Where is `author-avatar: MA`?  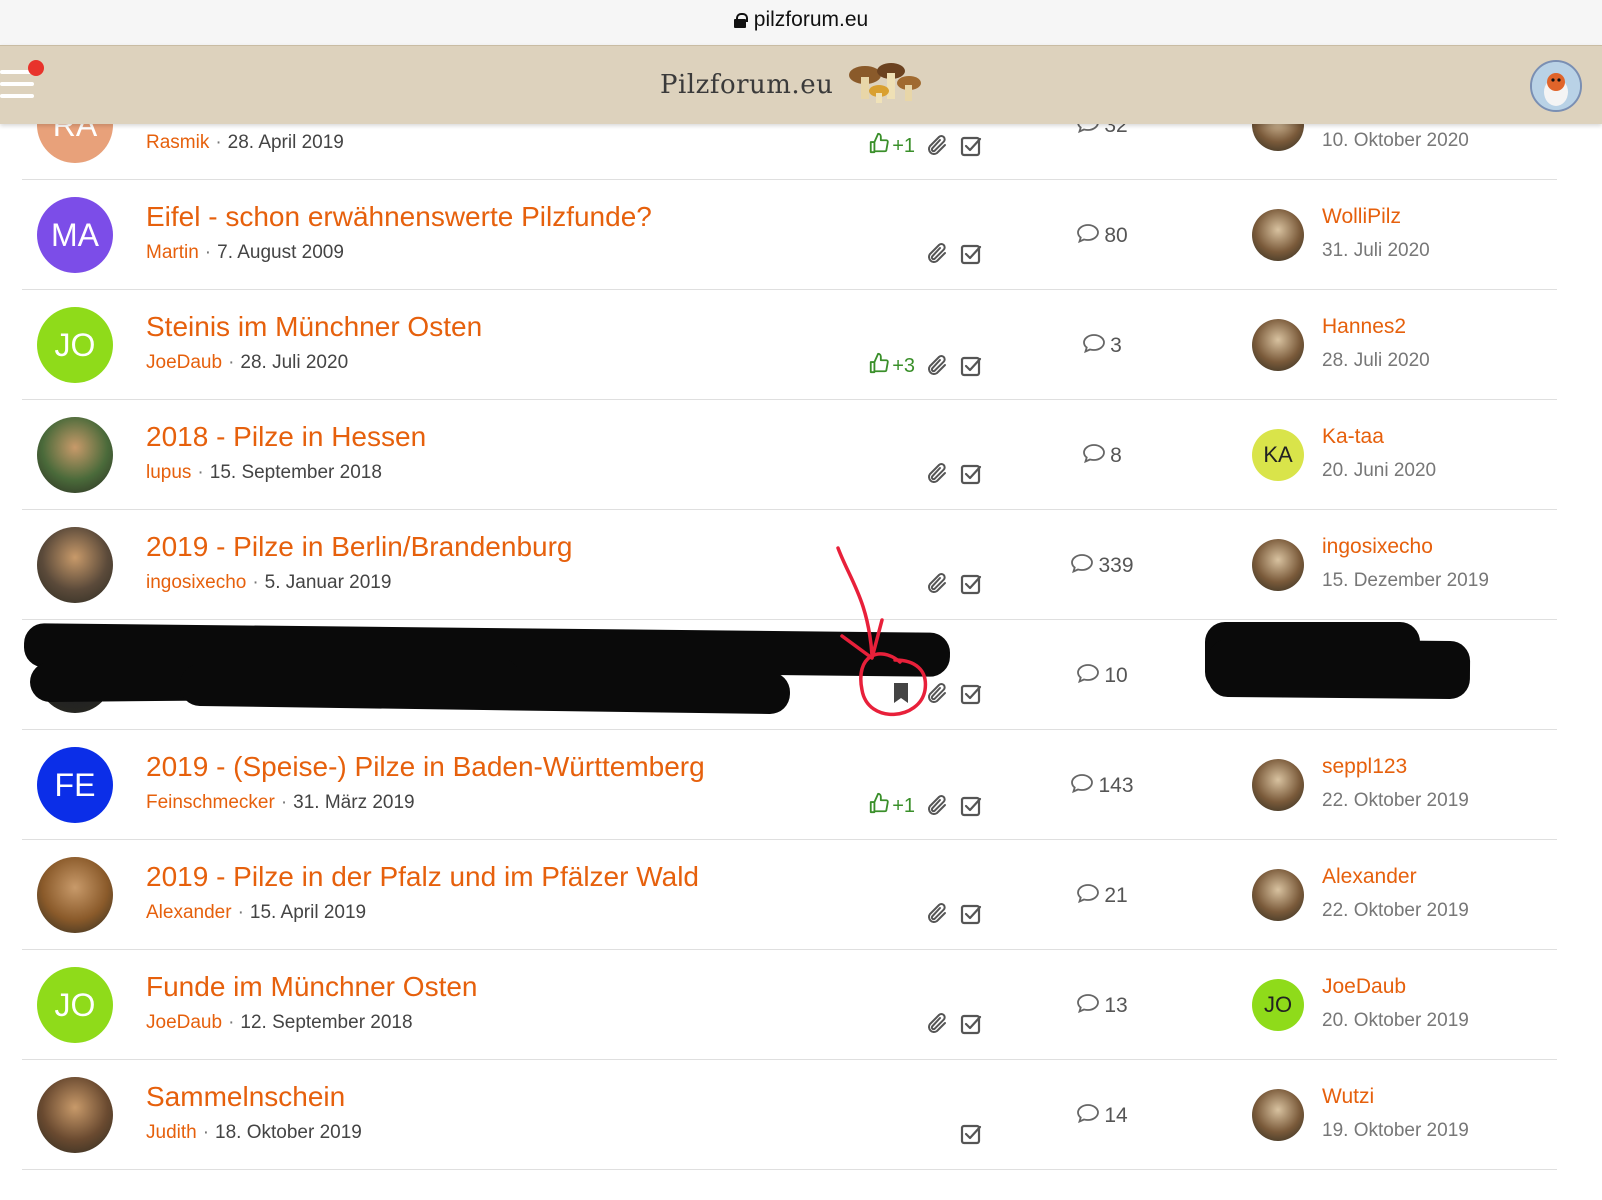
author-avatar: MA is located at coordinates (75, 235).